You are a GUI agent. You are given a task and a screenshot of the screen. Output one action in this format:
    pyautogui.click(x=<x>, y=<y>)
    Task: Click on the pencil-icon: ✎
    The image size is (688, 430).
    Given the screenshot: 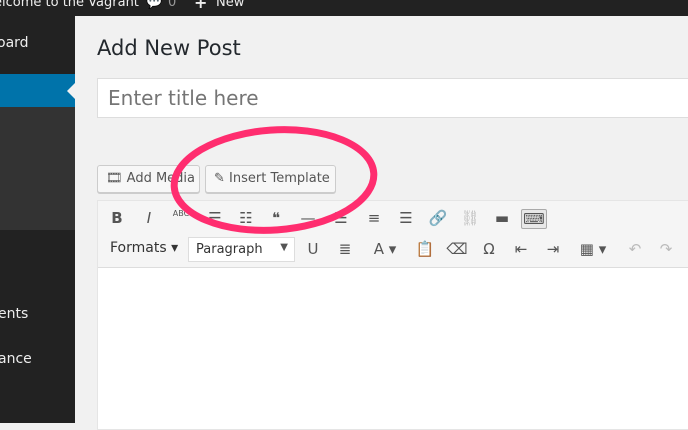 What is the action you would take?
    pyautogui.click(x=219, y=178)
    